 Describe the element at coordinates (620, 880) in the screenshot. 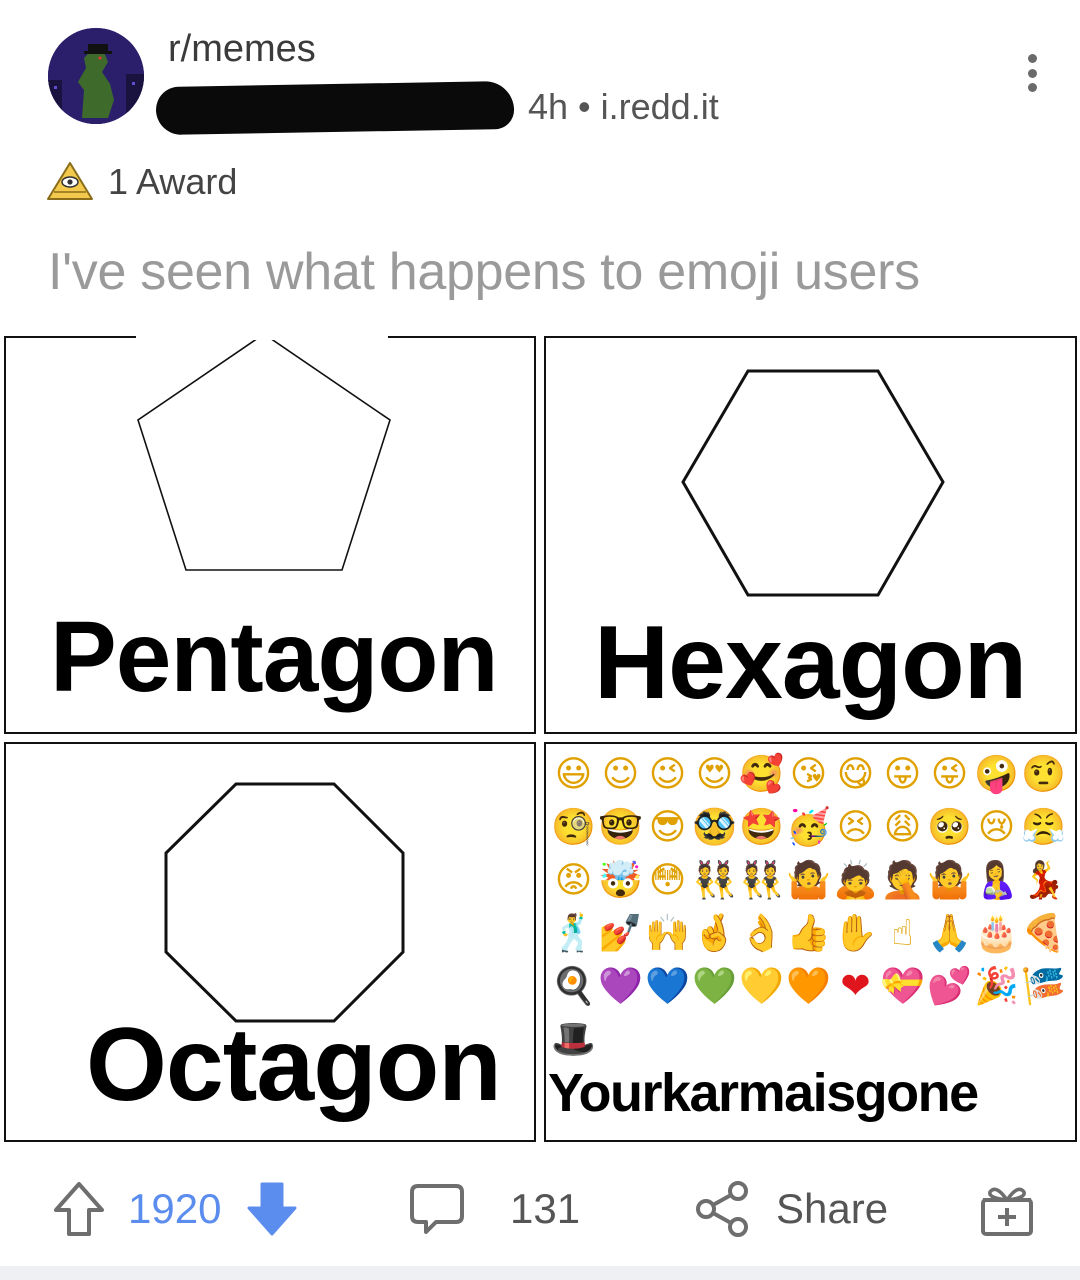

I see `emoji-23: 🤯` at that location.